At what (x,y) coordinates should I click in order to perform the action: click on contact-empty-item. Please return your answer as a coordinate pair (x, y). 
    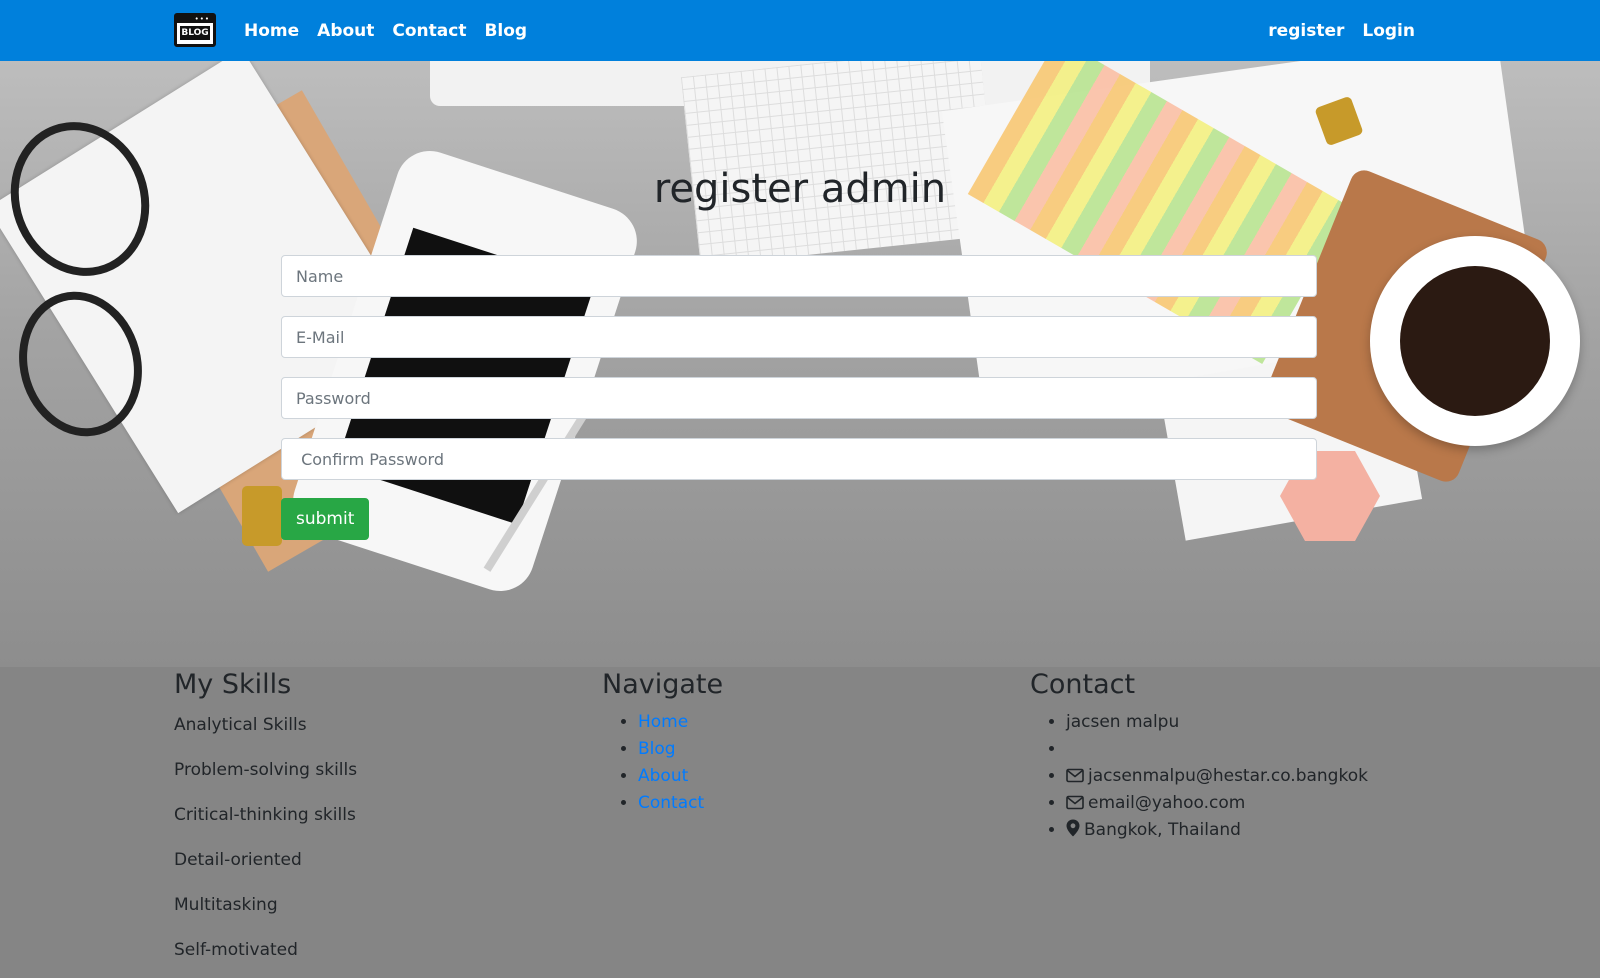
    Looking at the image, I should click on (1217, 749).